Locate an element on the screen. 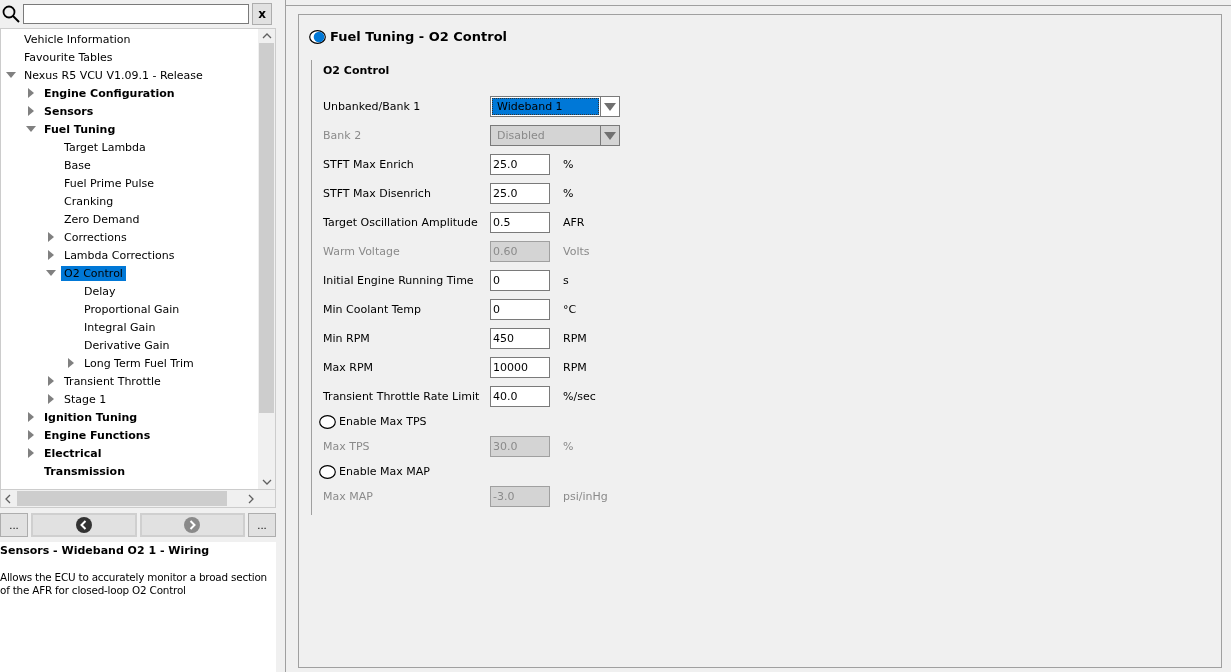 The height and width of the screenshot is (672, 1231). tree-item: Nexus R5 VCU V1.09.1 - Release is located at coordinates (113, 75).